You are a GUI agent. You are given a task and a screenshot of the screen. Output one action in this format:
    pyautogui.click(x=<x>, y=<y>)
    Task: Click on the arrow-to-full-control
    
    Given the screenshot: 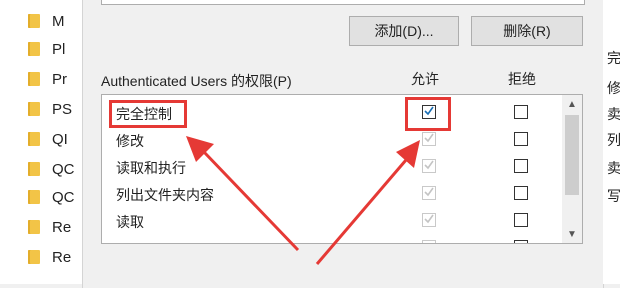 What is the action you would take?
    pyautogui.click(x=243, y=194)
    